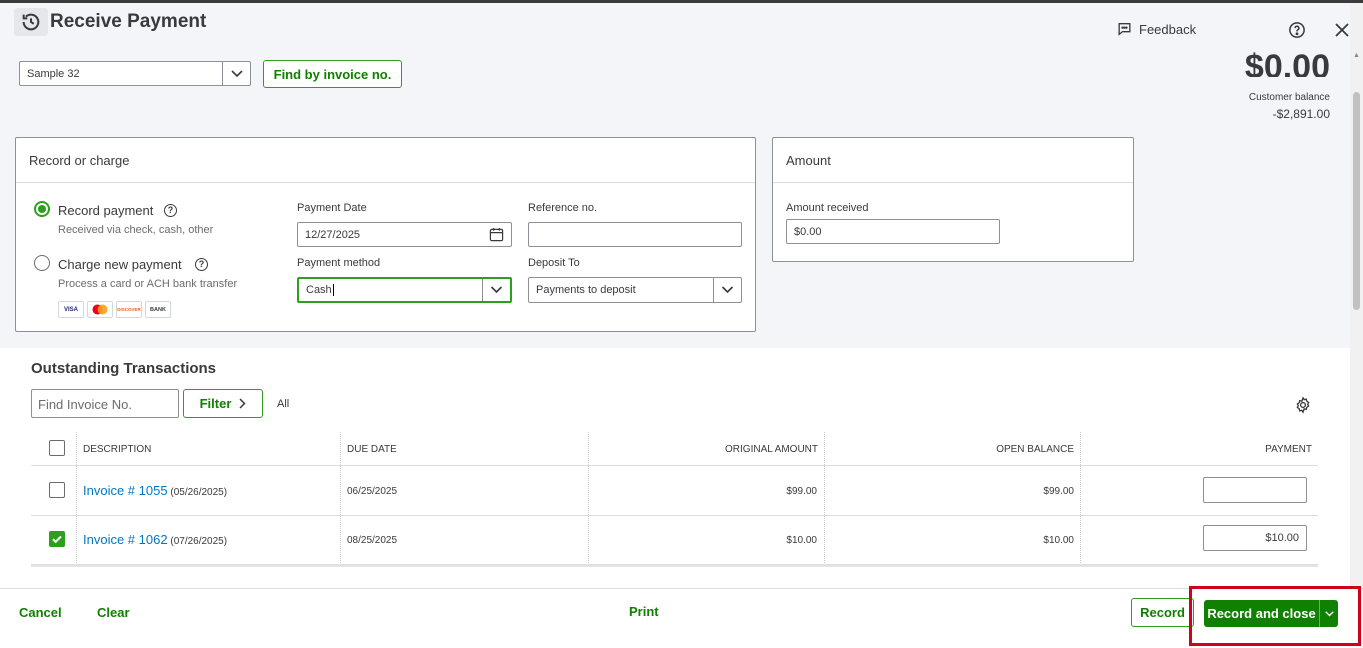  What do you see at coordinates (496, 234) in the screenshot?
I see `calendar-icon` at bounding box center [496, 234].